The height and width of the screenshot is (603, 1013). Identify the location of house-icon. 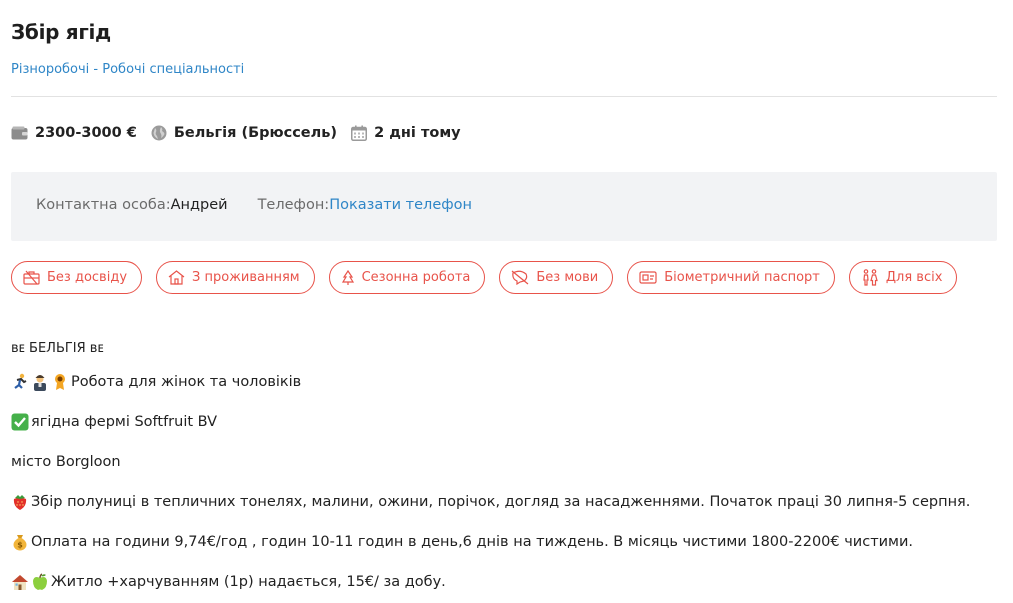
(20, 582).